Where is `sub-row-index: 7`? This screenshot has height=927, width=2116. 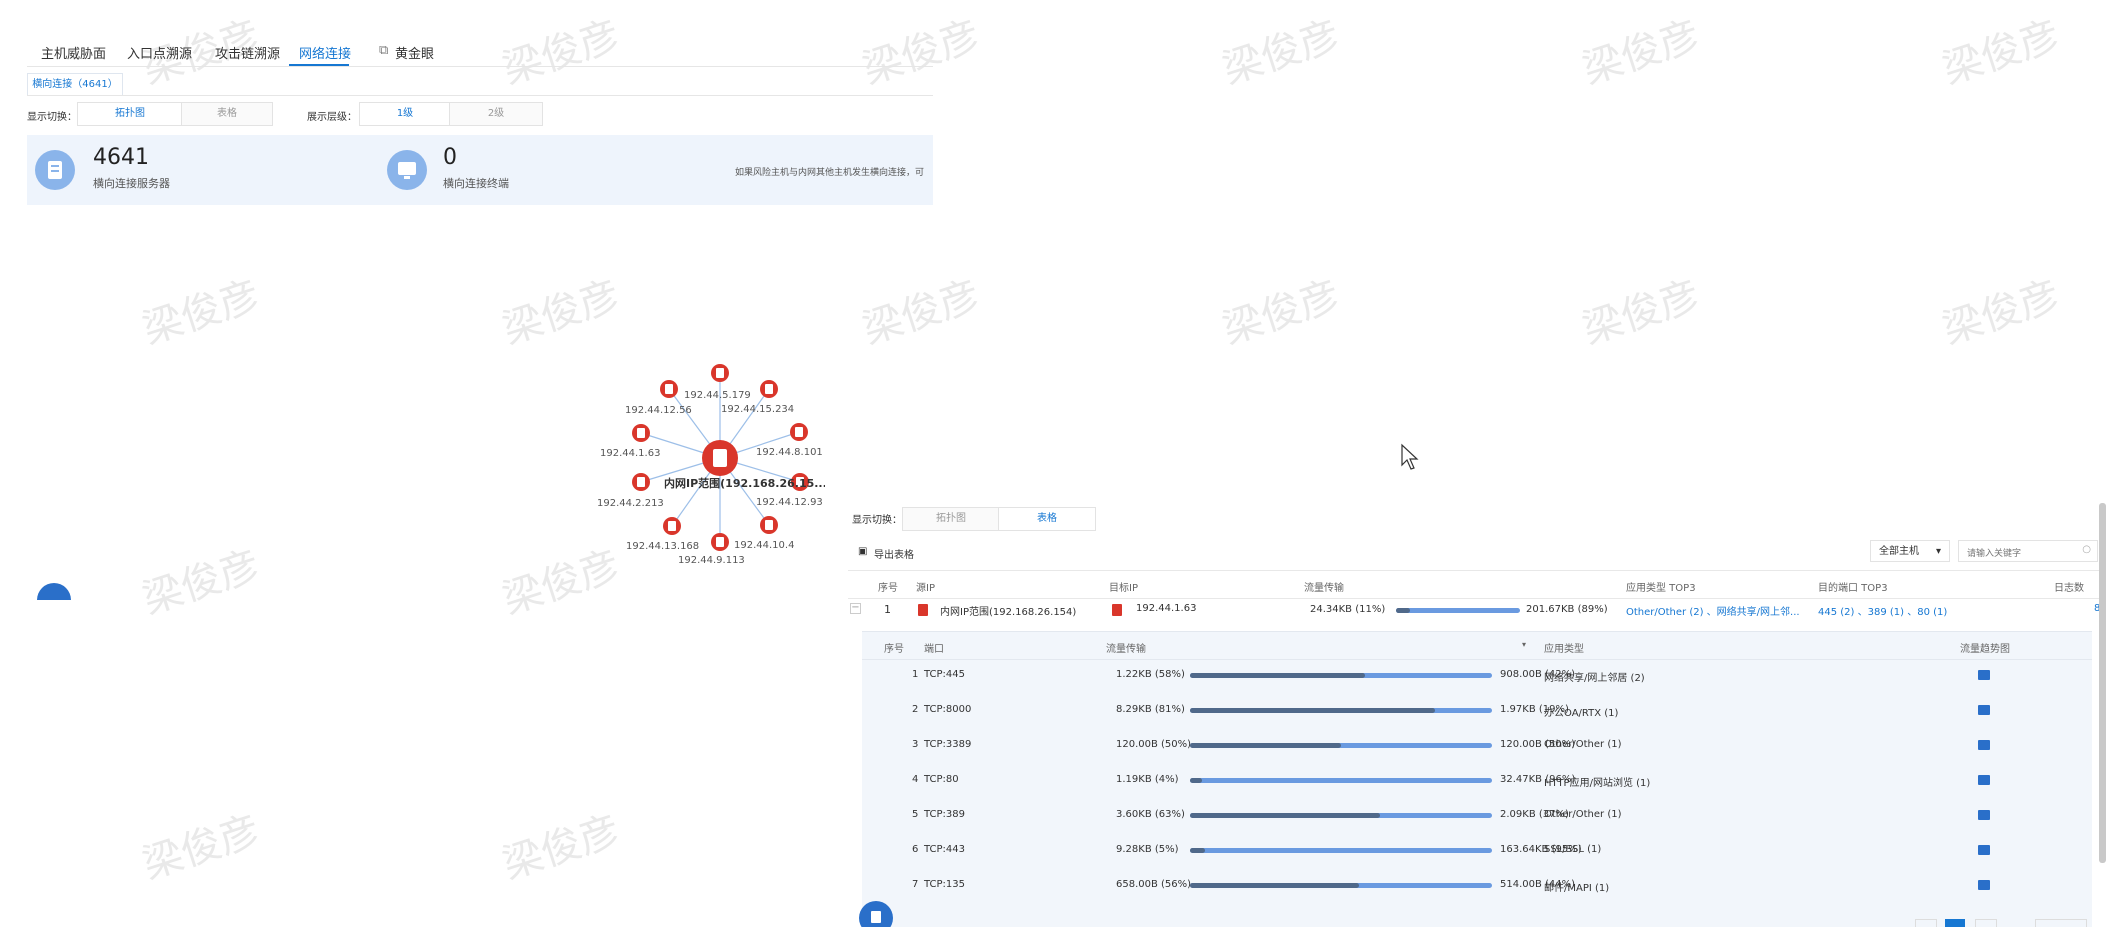
sub-row-index: 7 is located at coordinates (915, 884).